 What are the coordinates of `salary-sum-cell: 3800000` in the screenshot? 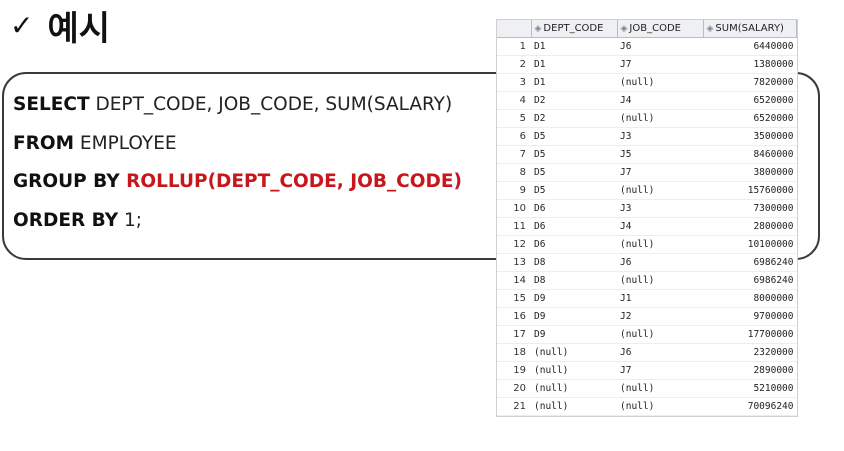 It's located at (750, 172).